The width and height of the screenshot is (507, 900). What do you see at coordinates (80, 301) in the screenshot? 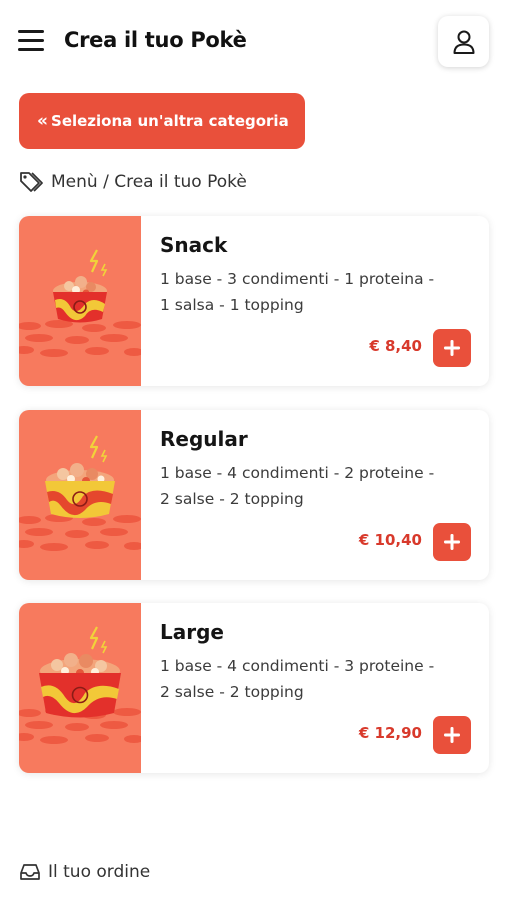
I see `product-image-snack` at bounding box center [80, 301].